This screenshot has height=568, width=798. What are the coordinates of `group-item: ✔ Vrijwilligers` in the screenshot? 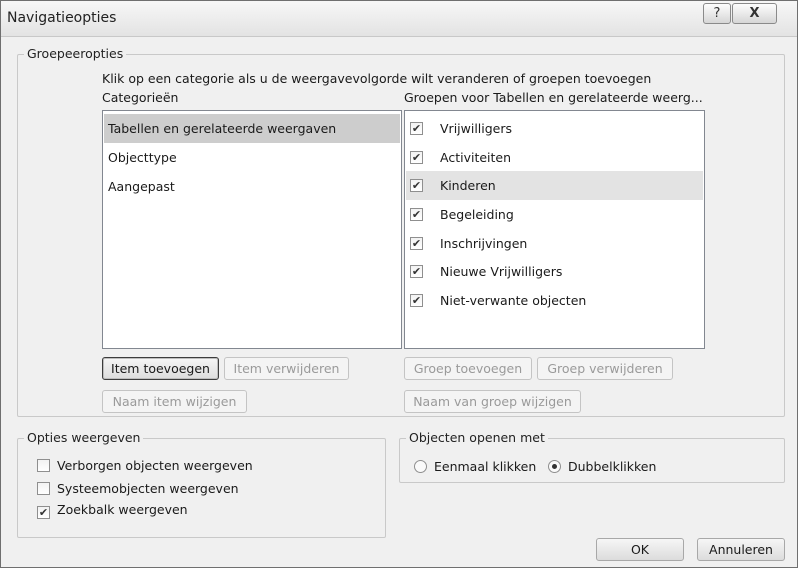 It's located at (554, 128).